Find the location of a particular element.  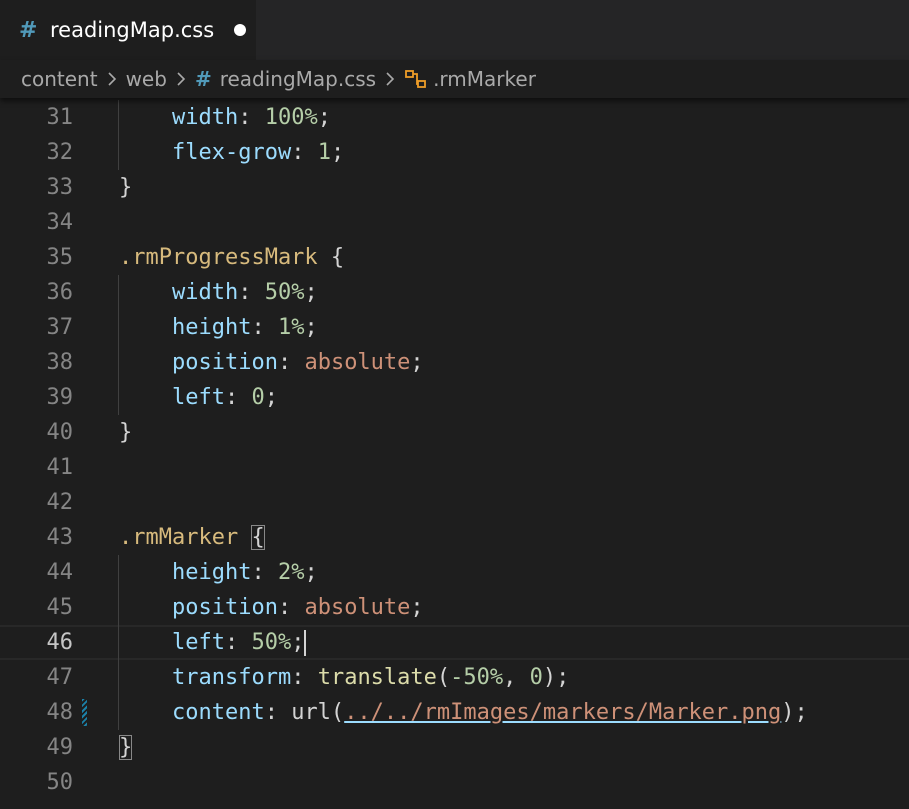

code-text: left: 50%; is located at coordinates (239, 643).